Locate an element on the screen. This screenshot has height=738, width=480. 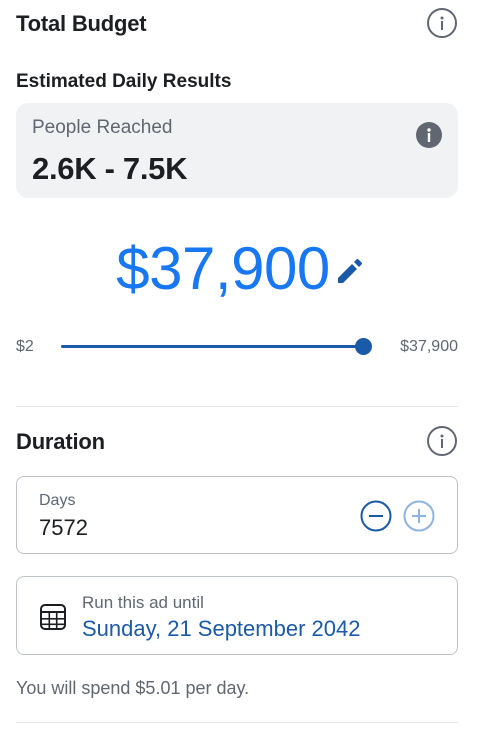
reach-info-icon is located at coordinates (429, 135).